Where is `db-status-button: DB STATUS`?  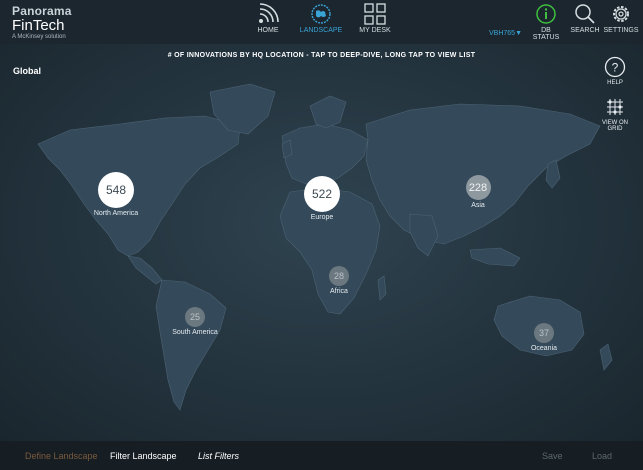 db-status-button: DB STATUS is located at coordinates (546, 22).